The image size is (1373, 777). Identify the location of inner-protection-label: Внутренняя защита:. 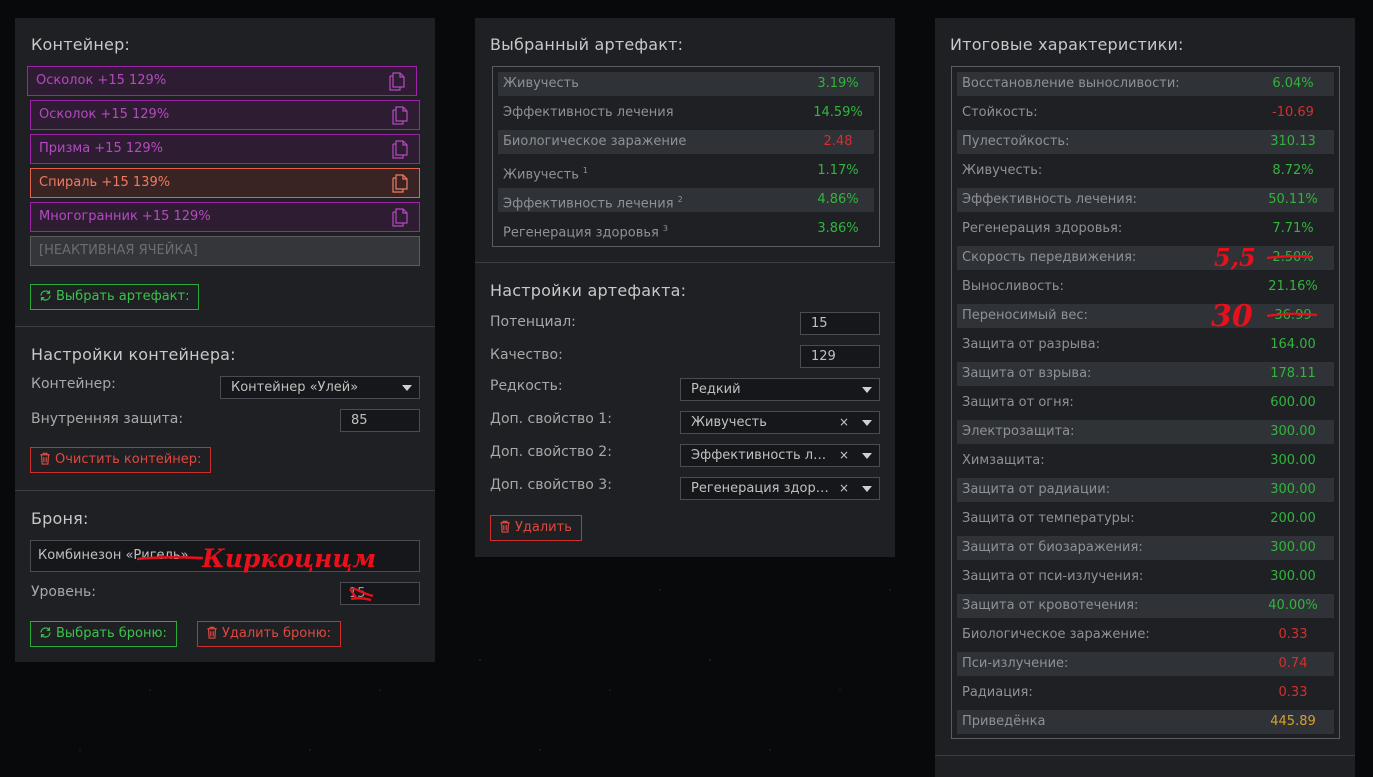
(107, 419).